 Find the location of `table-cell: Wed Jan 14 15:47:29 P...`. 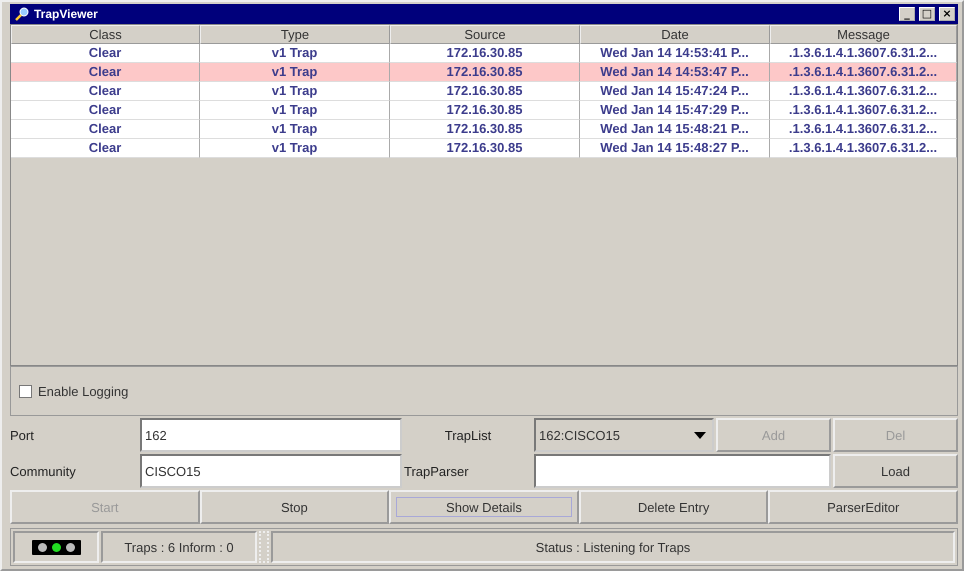

table-cell: Wed Jan 14 15:47:29 P... is located at coordinates (675, 110).